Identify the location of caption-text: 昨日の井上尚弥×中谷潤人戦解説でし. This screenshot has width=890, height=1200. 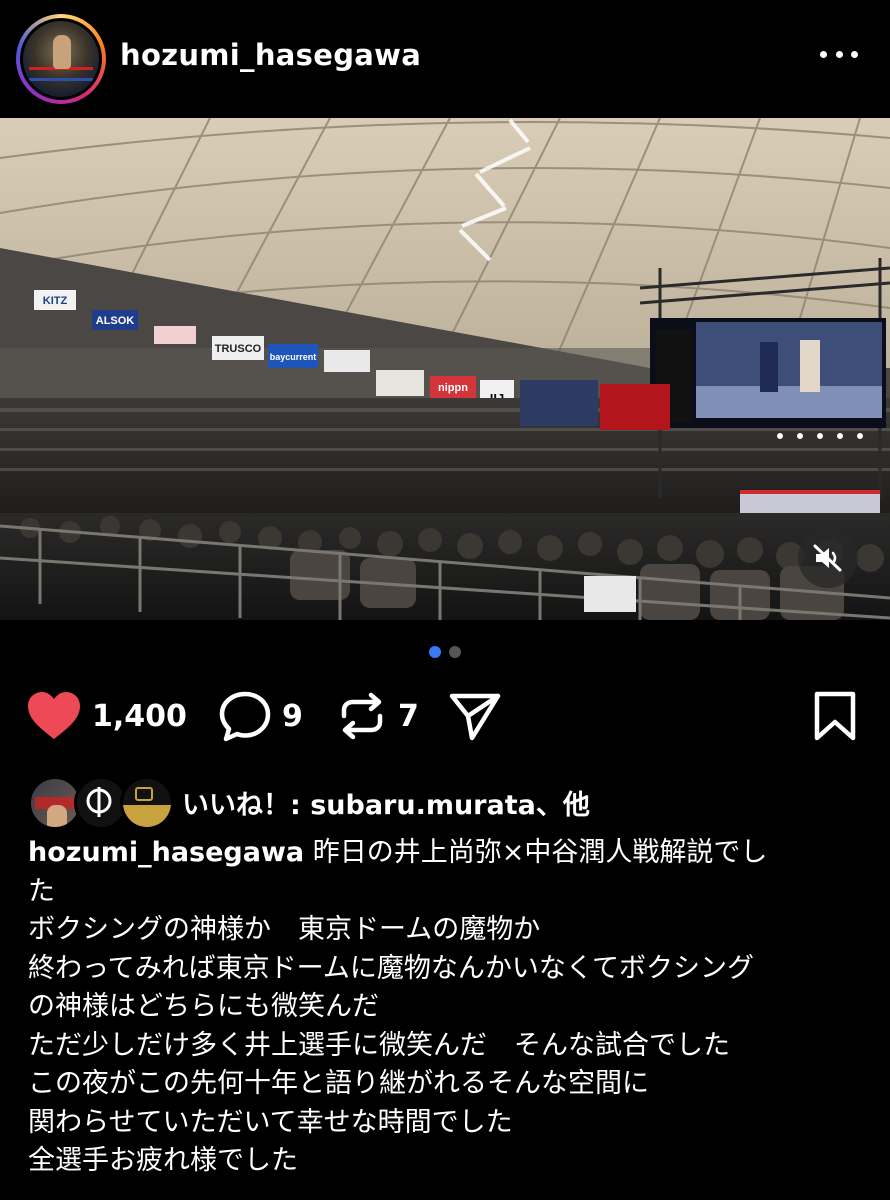
(536, 852).